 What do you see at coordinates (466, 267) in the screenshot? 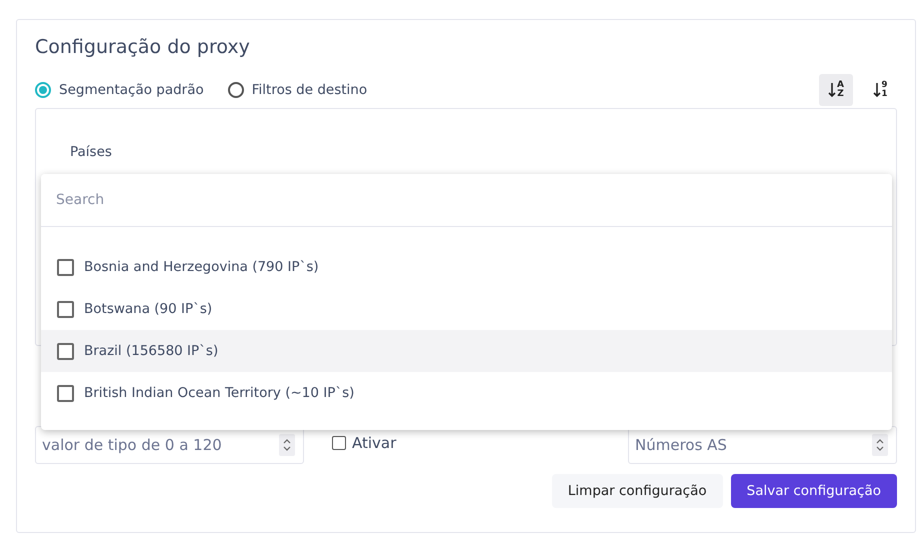
I see `country-option: Bosnia and Herzegovina (790 IP`s)` at bounding box center [466, 267].